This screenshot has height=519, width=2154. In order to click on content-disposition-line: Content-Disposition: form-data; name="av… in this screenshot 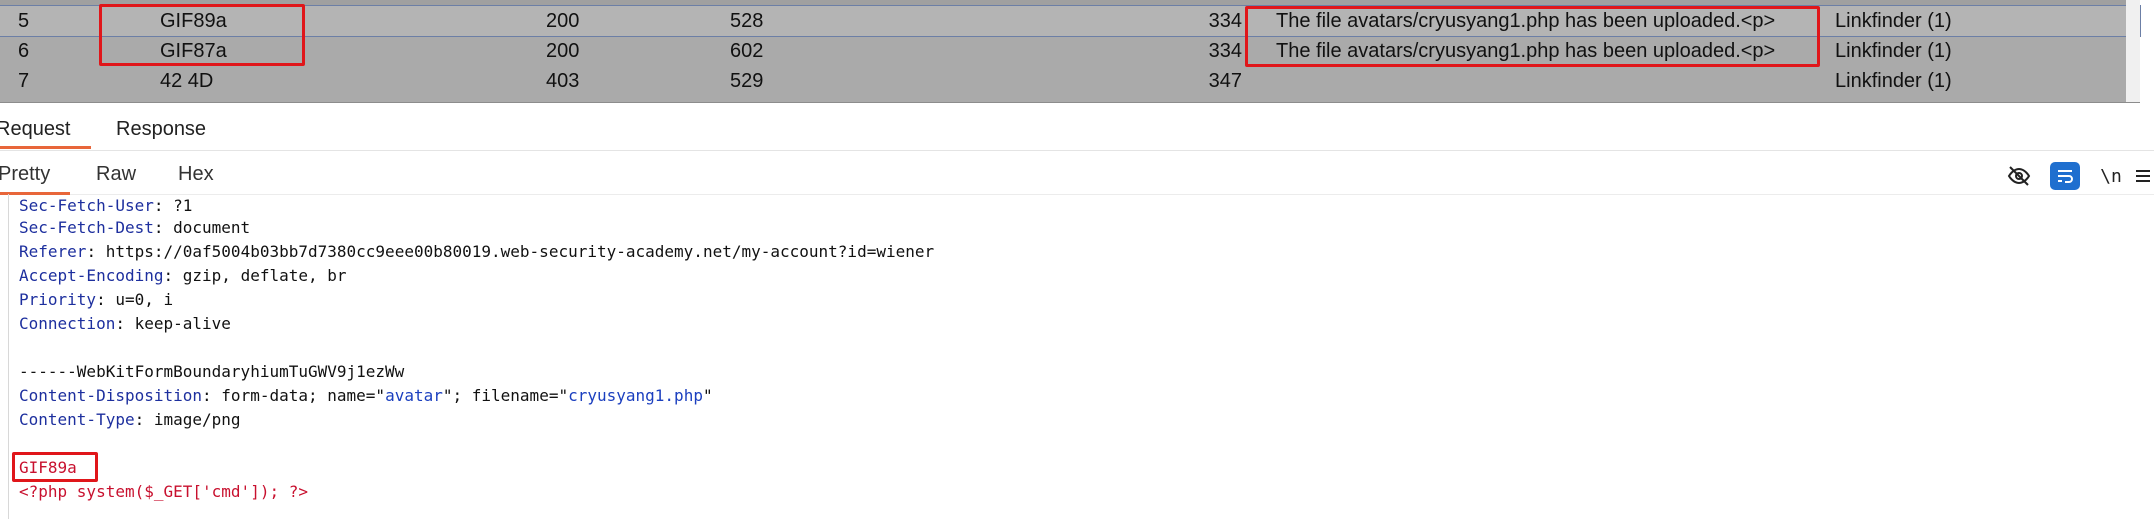, I will do `click(366, 395)`.